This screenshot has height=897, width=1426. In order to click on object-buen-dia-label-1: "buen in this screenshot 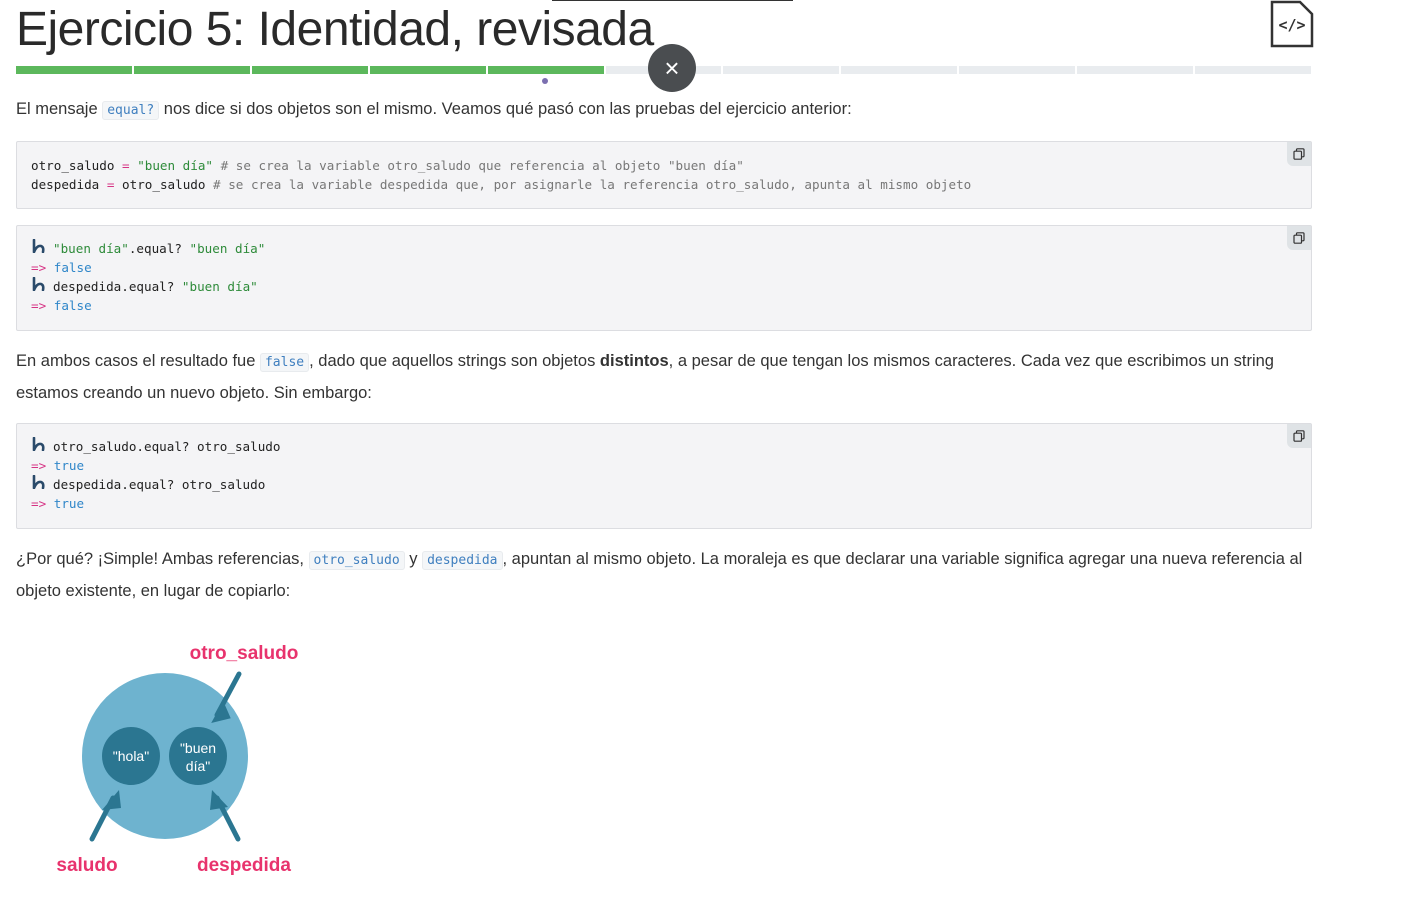, I will do `click(198, 748)`.